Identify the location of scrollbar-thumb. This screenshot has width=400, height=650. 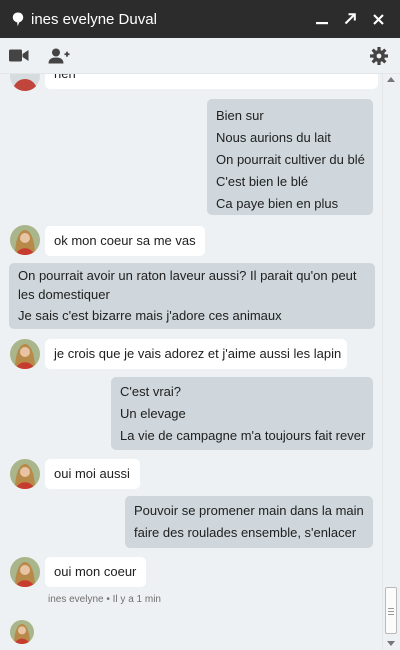
(391, 610).